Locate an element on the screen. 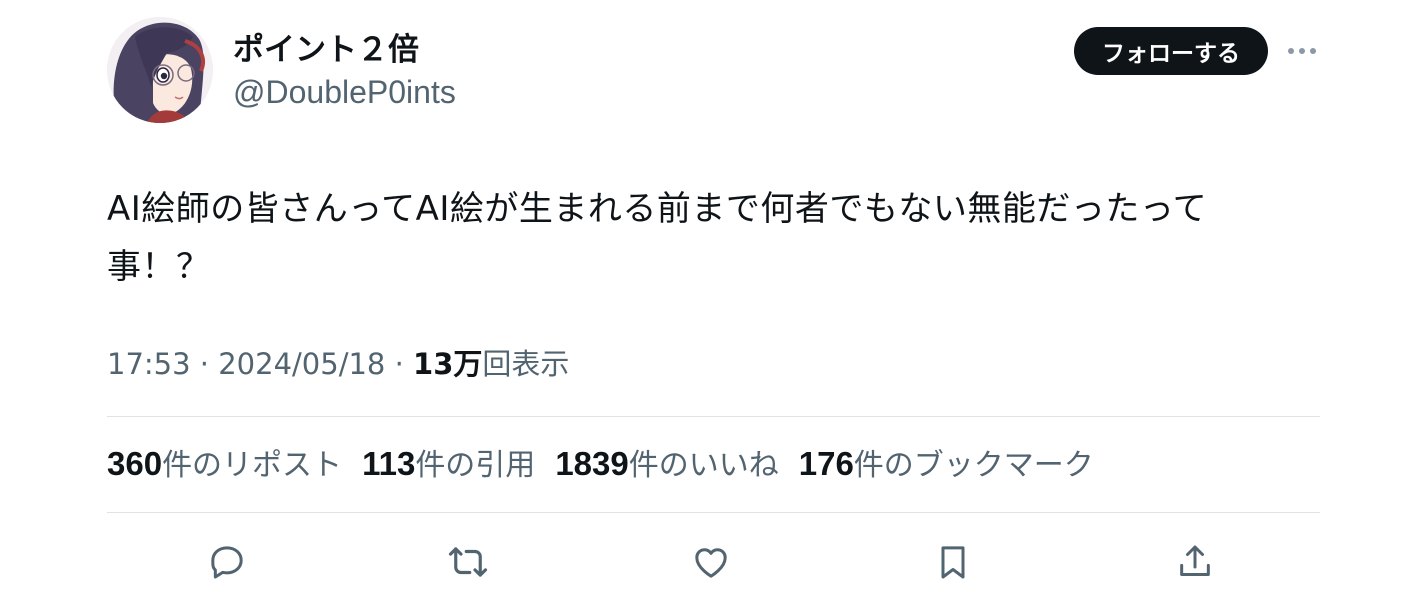 This screenshot has height=596, width=1427. bookmark-icon is located at coordinates (953, 562).